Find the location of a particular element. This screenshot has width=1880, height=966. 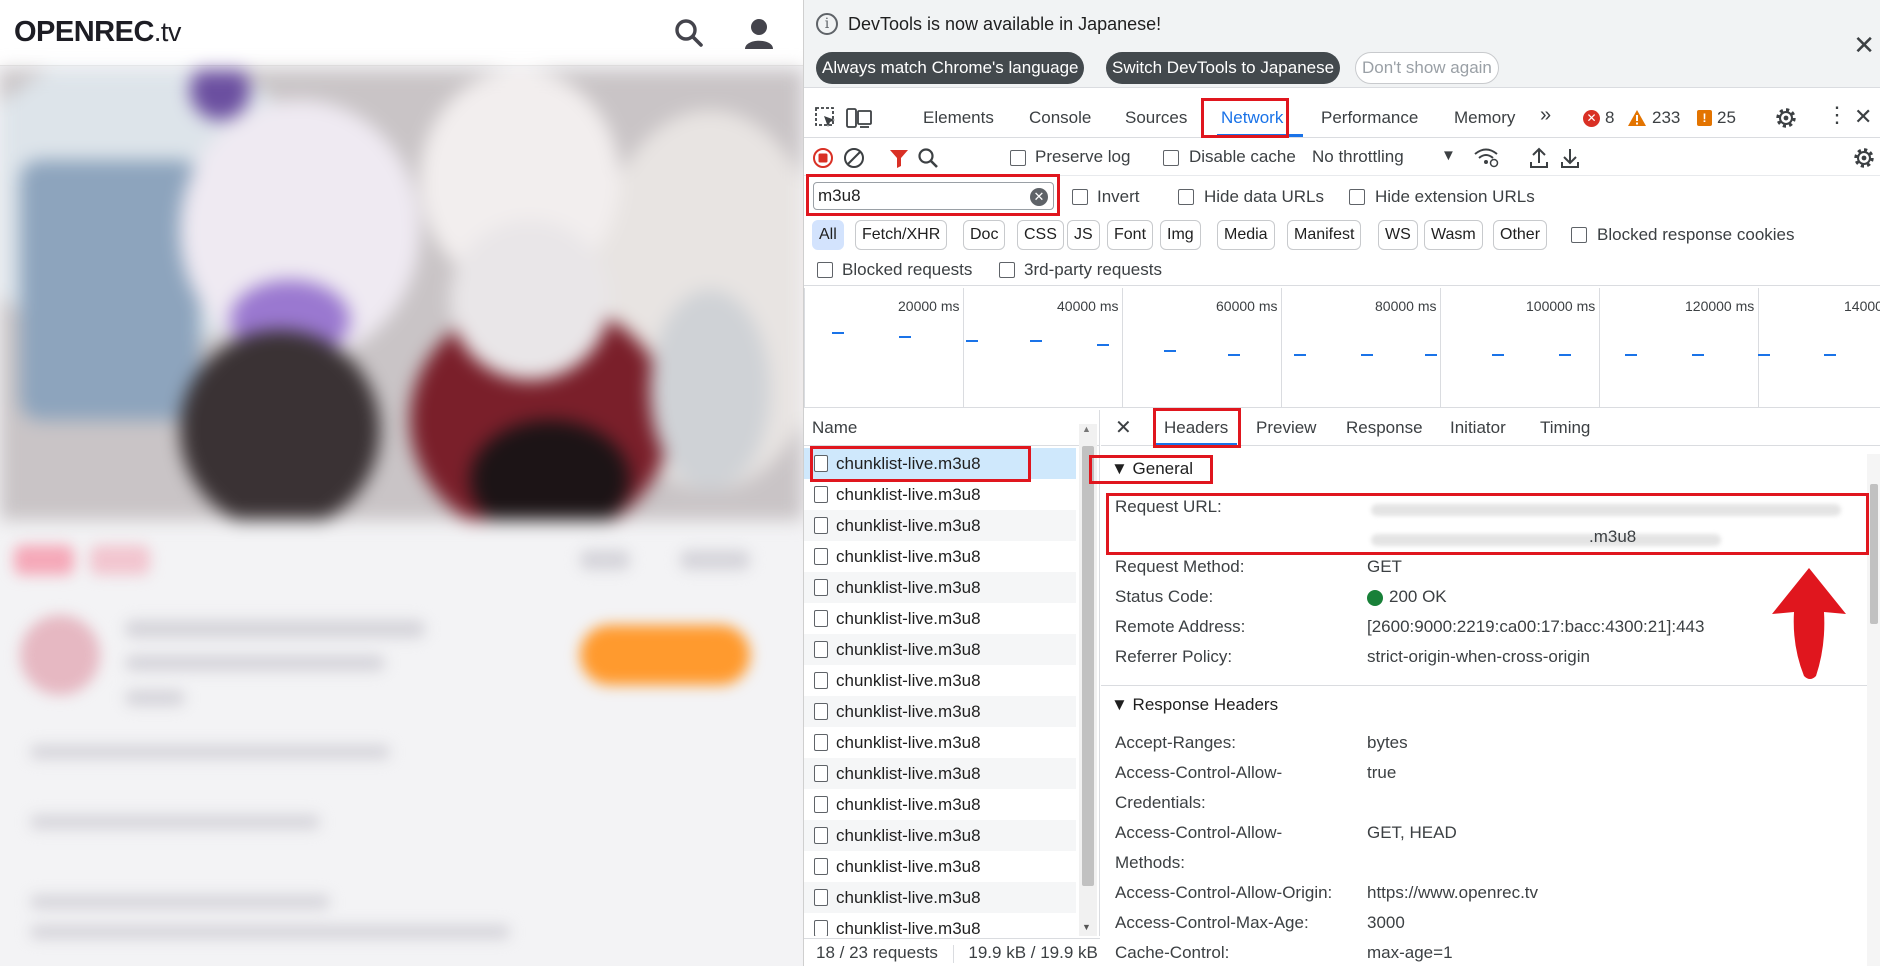

export-har-icon is located at coordinates (1570, 158).